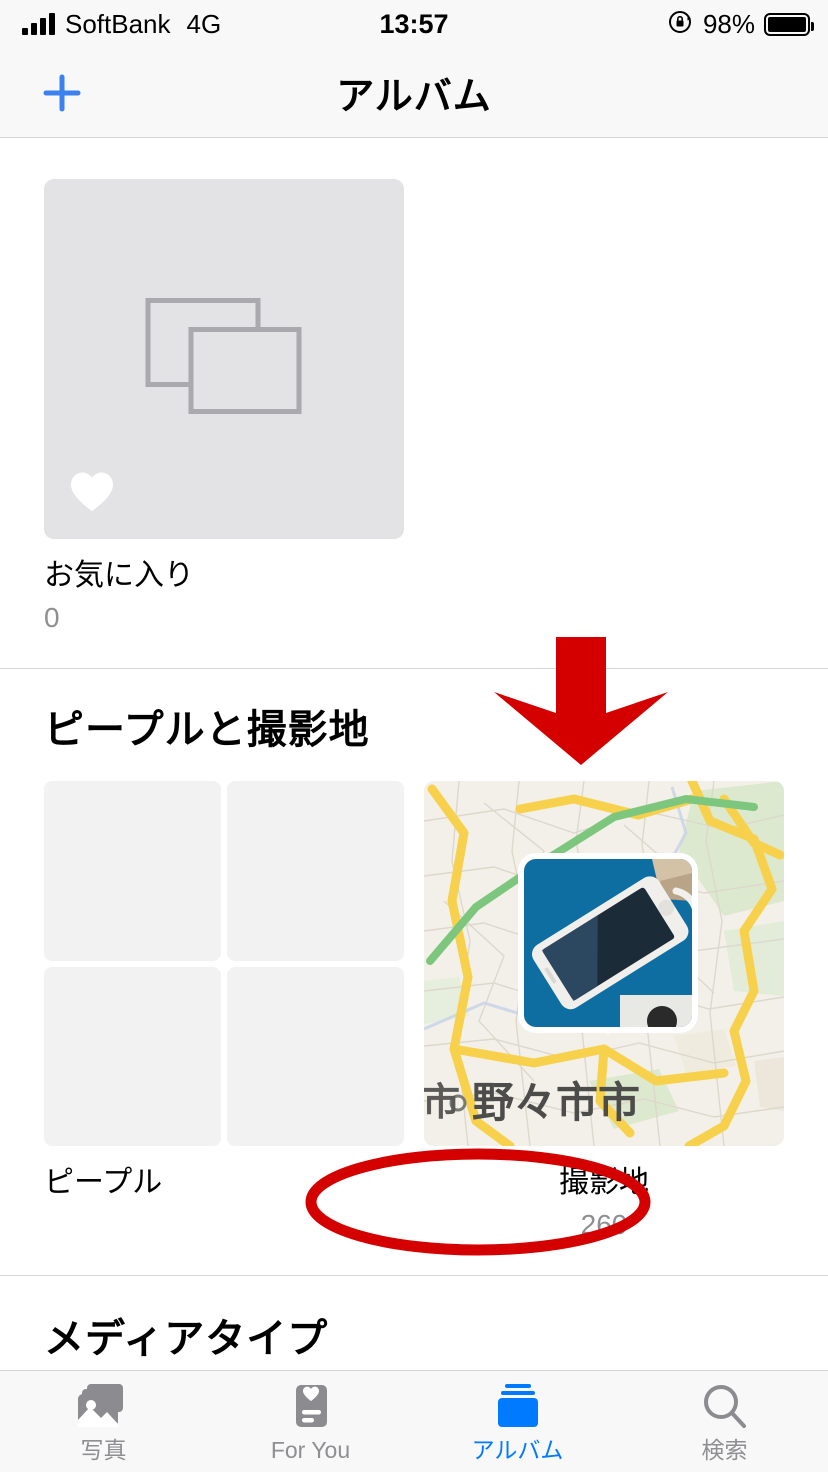 This screenshot has width=828, height=1472. Describe the element at coordinates (104, 1407) in the screenshot. I see `photos-icon` at that location.